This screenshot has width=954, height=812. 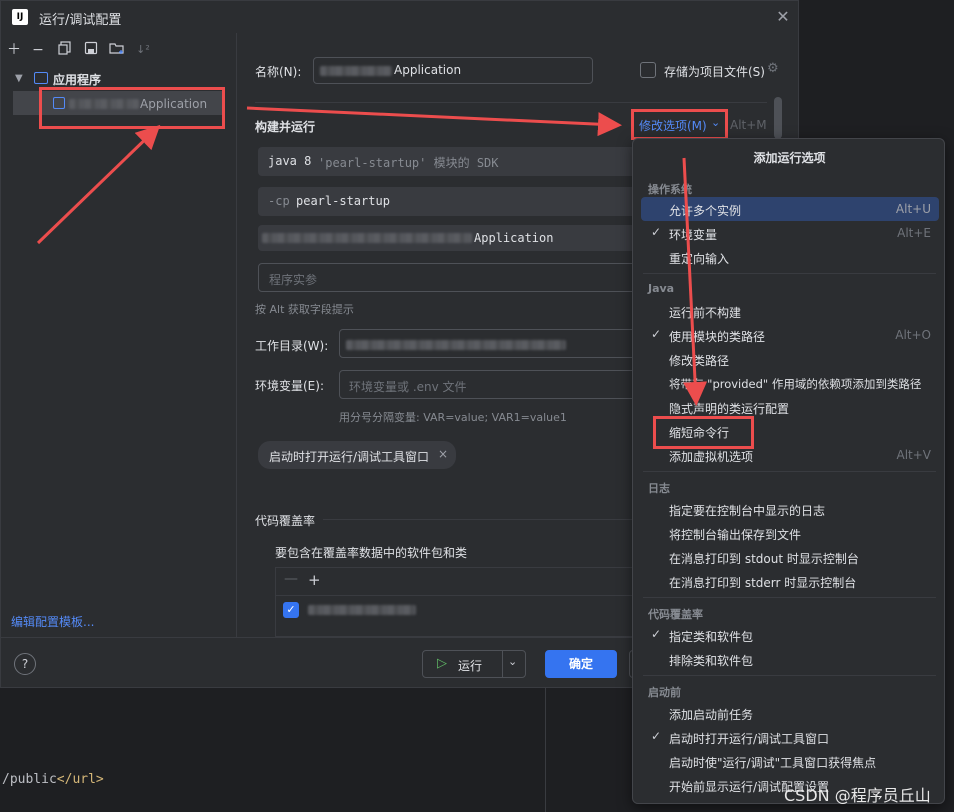 What do you see at coordinates (98, 184) in the screenshot?
I see `arrow-to-tree-item` at bounding box center [98, 184].